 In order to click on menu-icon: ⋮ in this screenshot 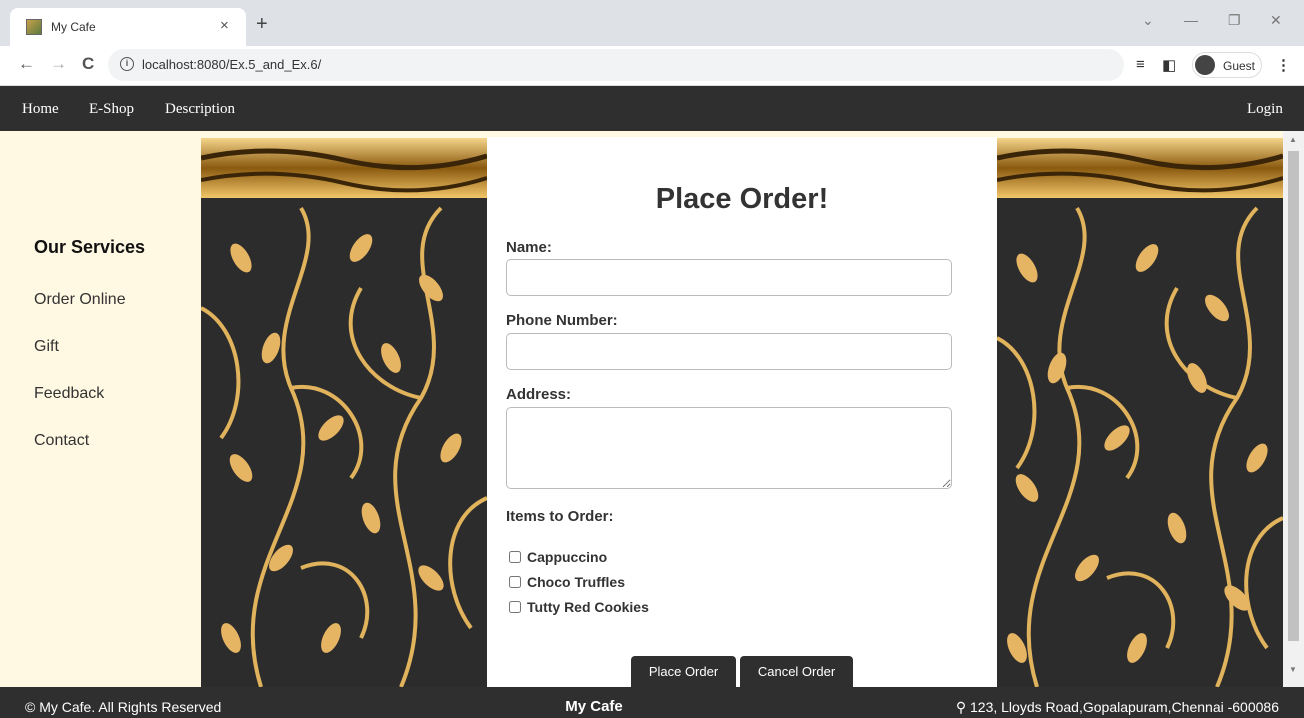, I will do `click(1283, 65)`.